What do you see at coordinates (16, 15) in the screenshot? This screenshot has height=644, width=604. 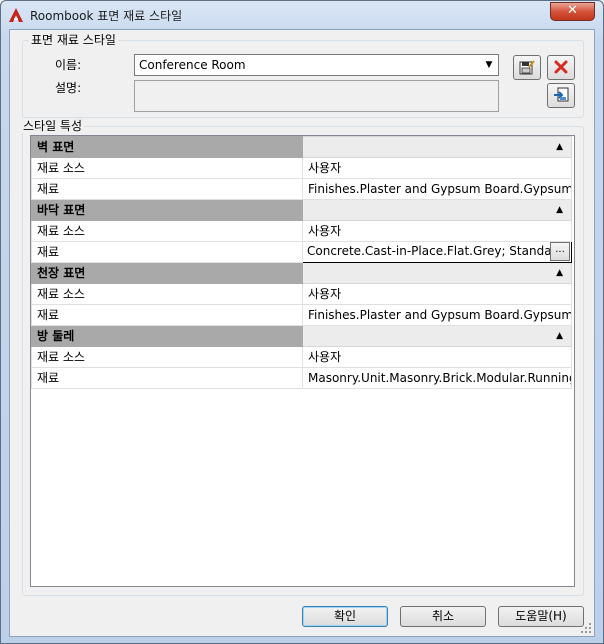 I see `autocad-a-icon` at bounding box center [16, 15].